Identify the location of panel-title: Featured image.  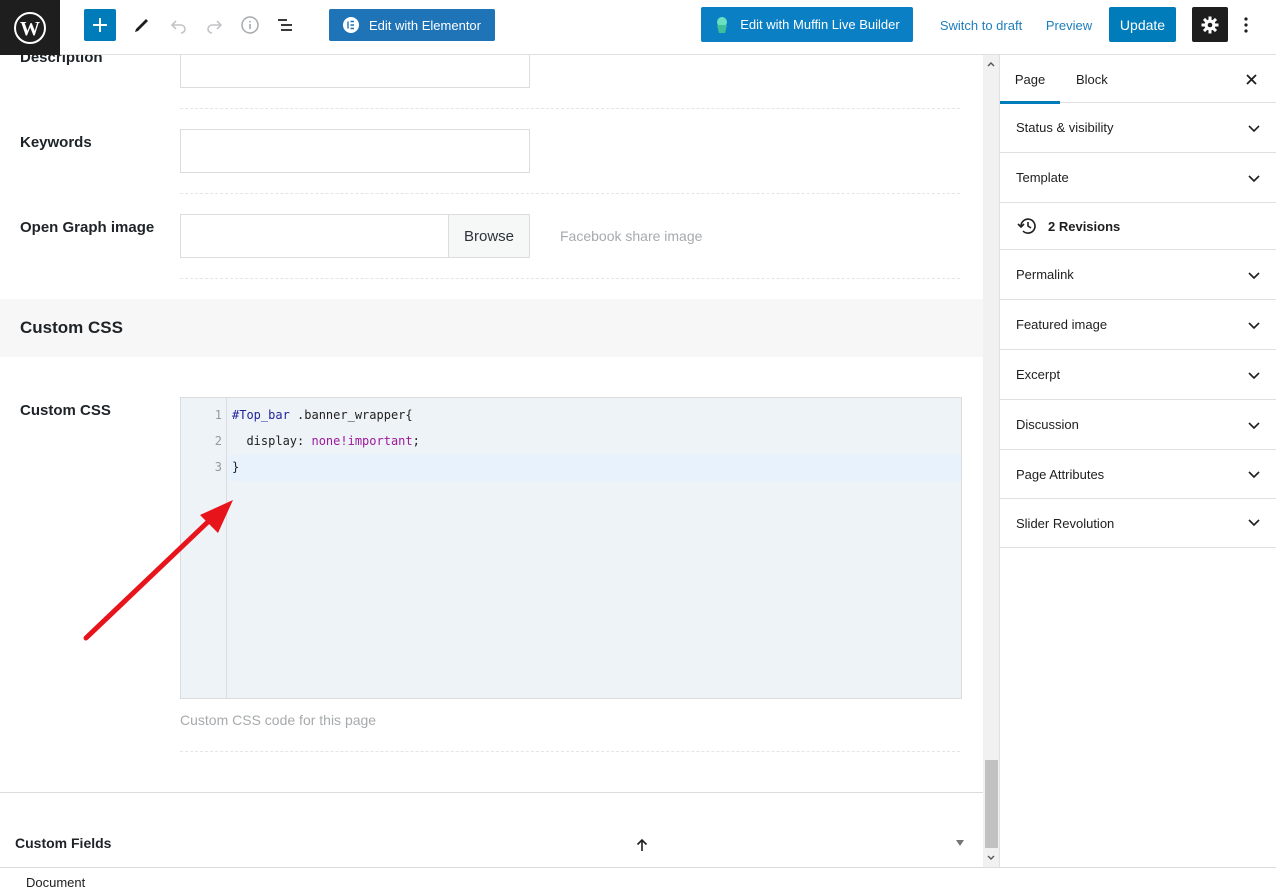
(1062, 324).